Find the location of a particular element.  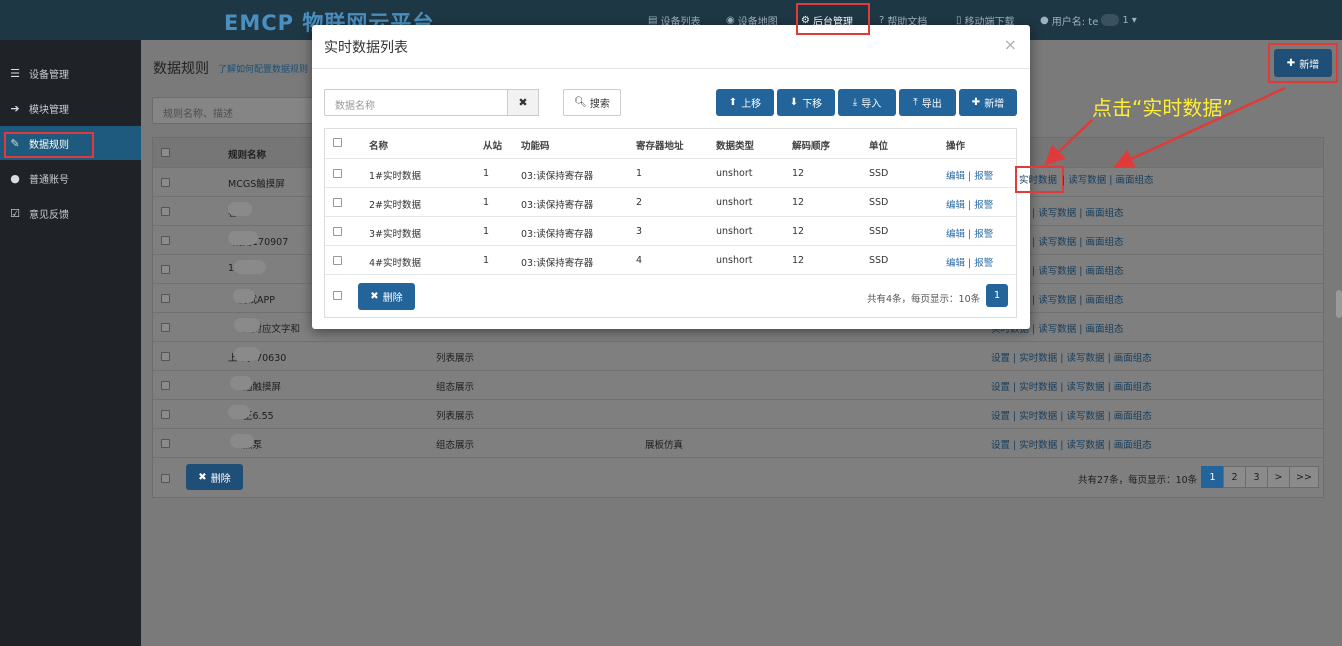

annotation-arrows is located at coordinates (1165, 127).